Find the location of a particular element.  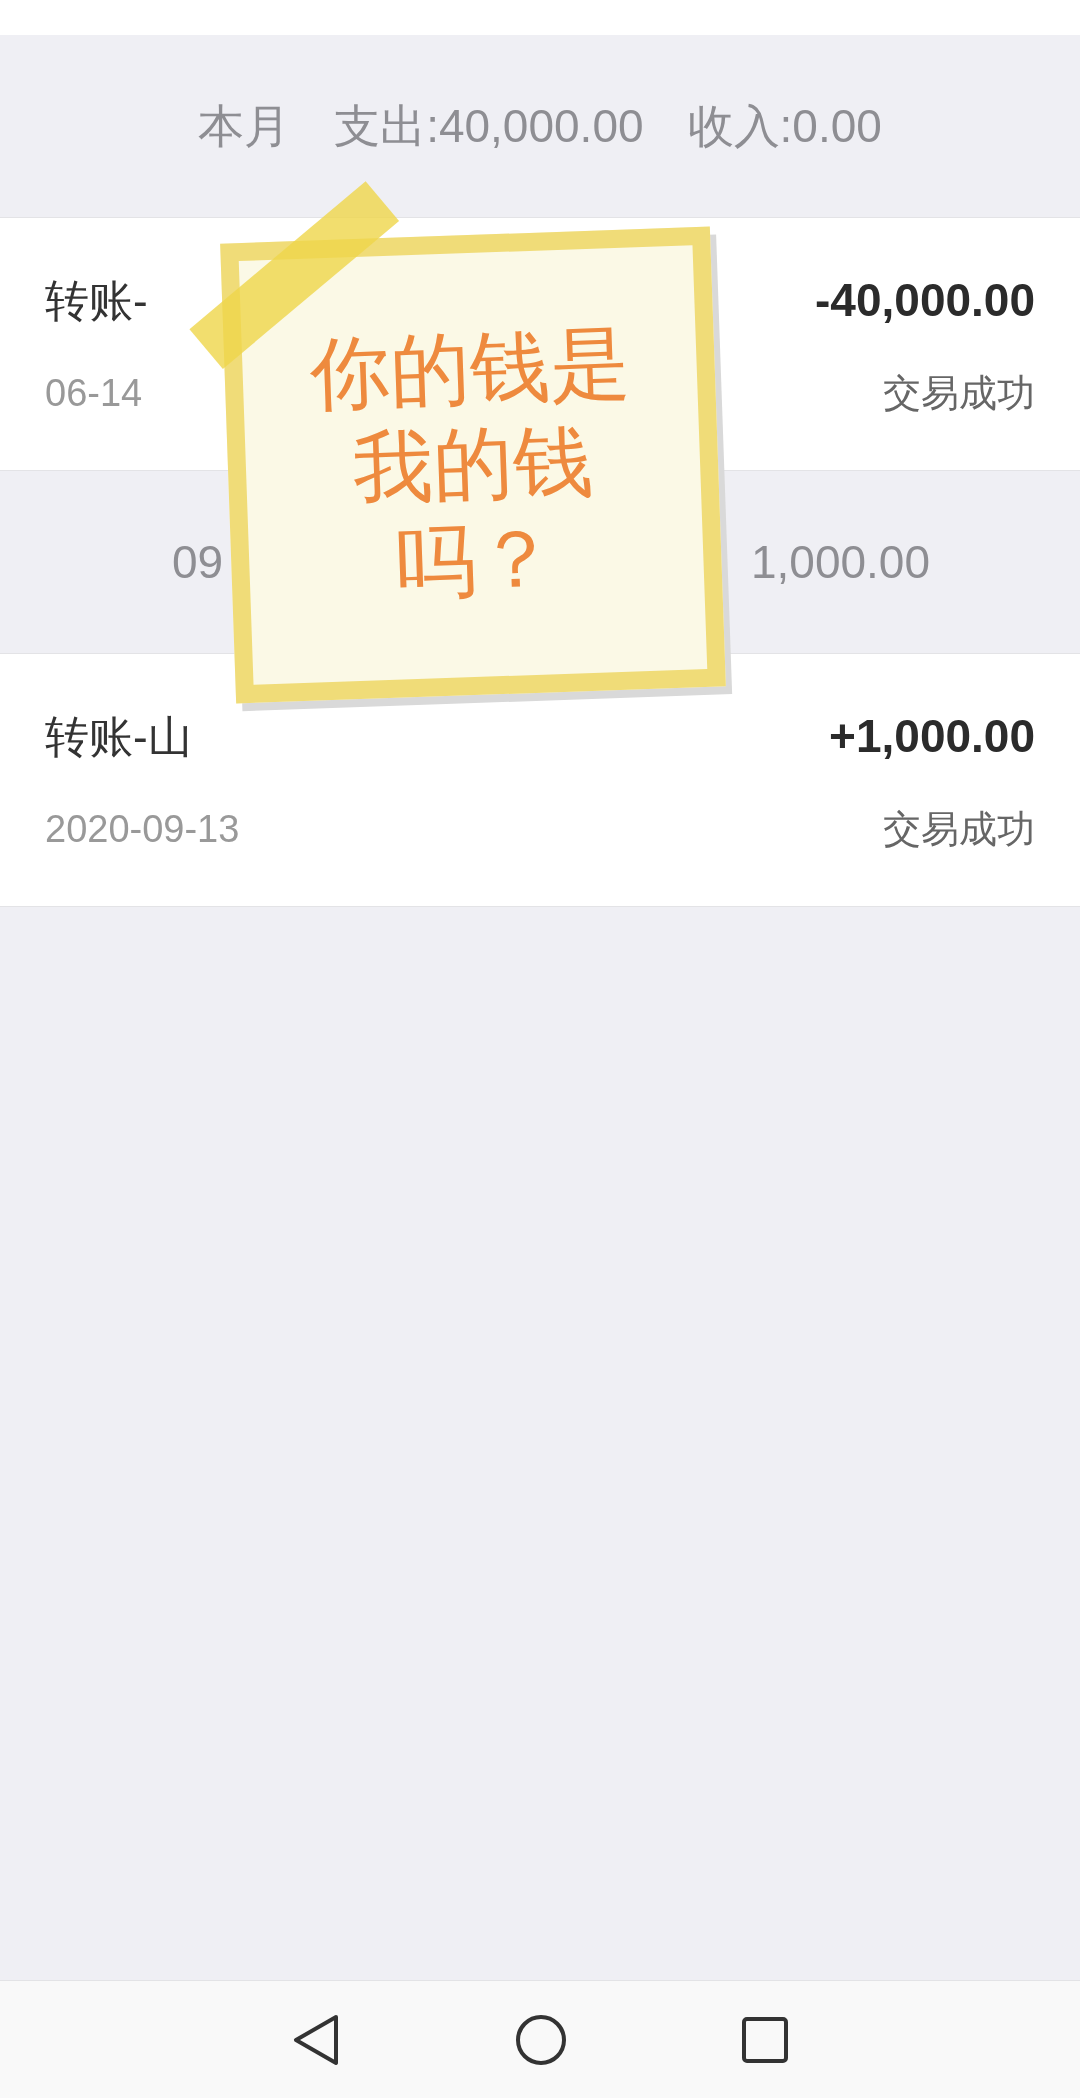

transaction-title: 转账-山 is located at coordinates (118, 736).